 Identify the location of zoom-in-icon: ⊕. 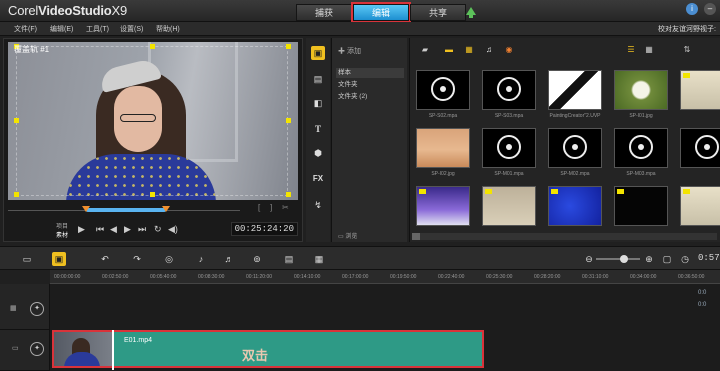
(649, 259).